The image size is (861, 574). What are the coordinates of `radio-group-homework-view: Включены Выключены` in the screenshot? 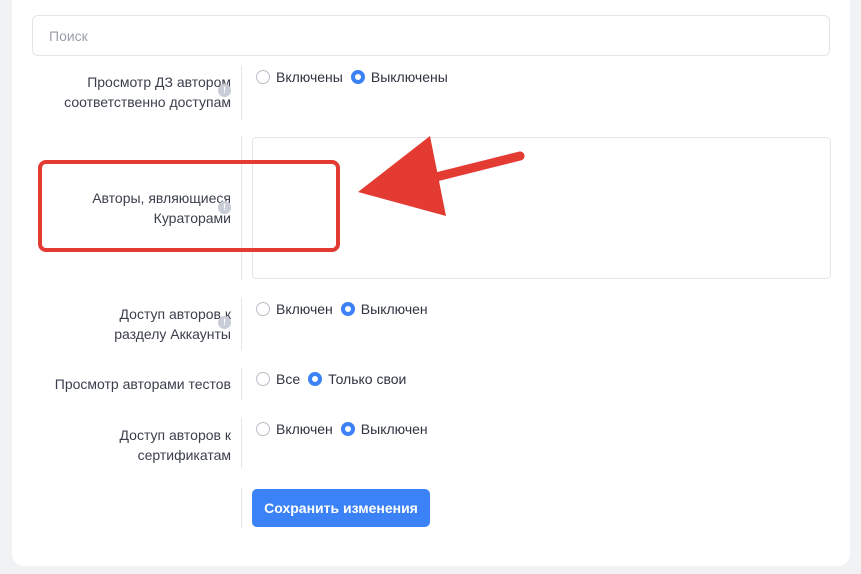 It's located at (356, 77).